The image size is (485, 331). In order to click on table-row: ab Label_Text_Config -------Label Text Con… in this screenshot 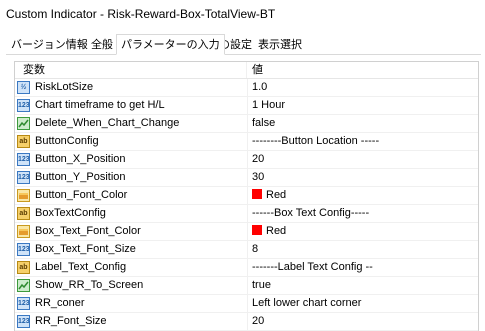, I will do `click(246, 268)`.